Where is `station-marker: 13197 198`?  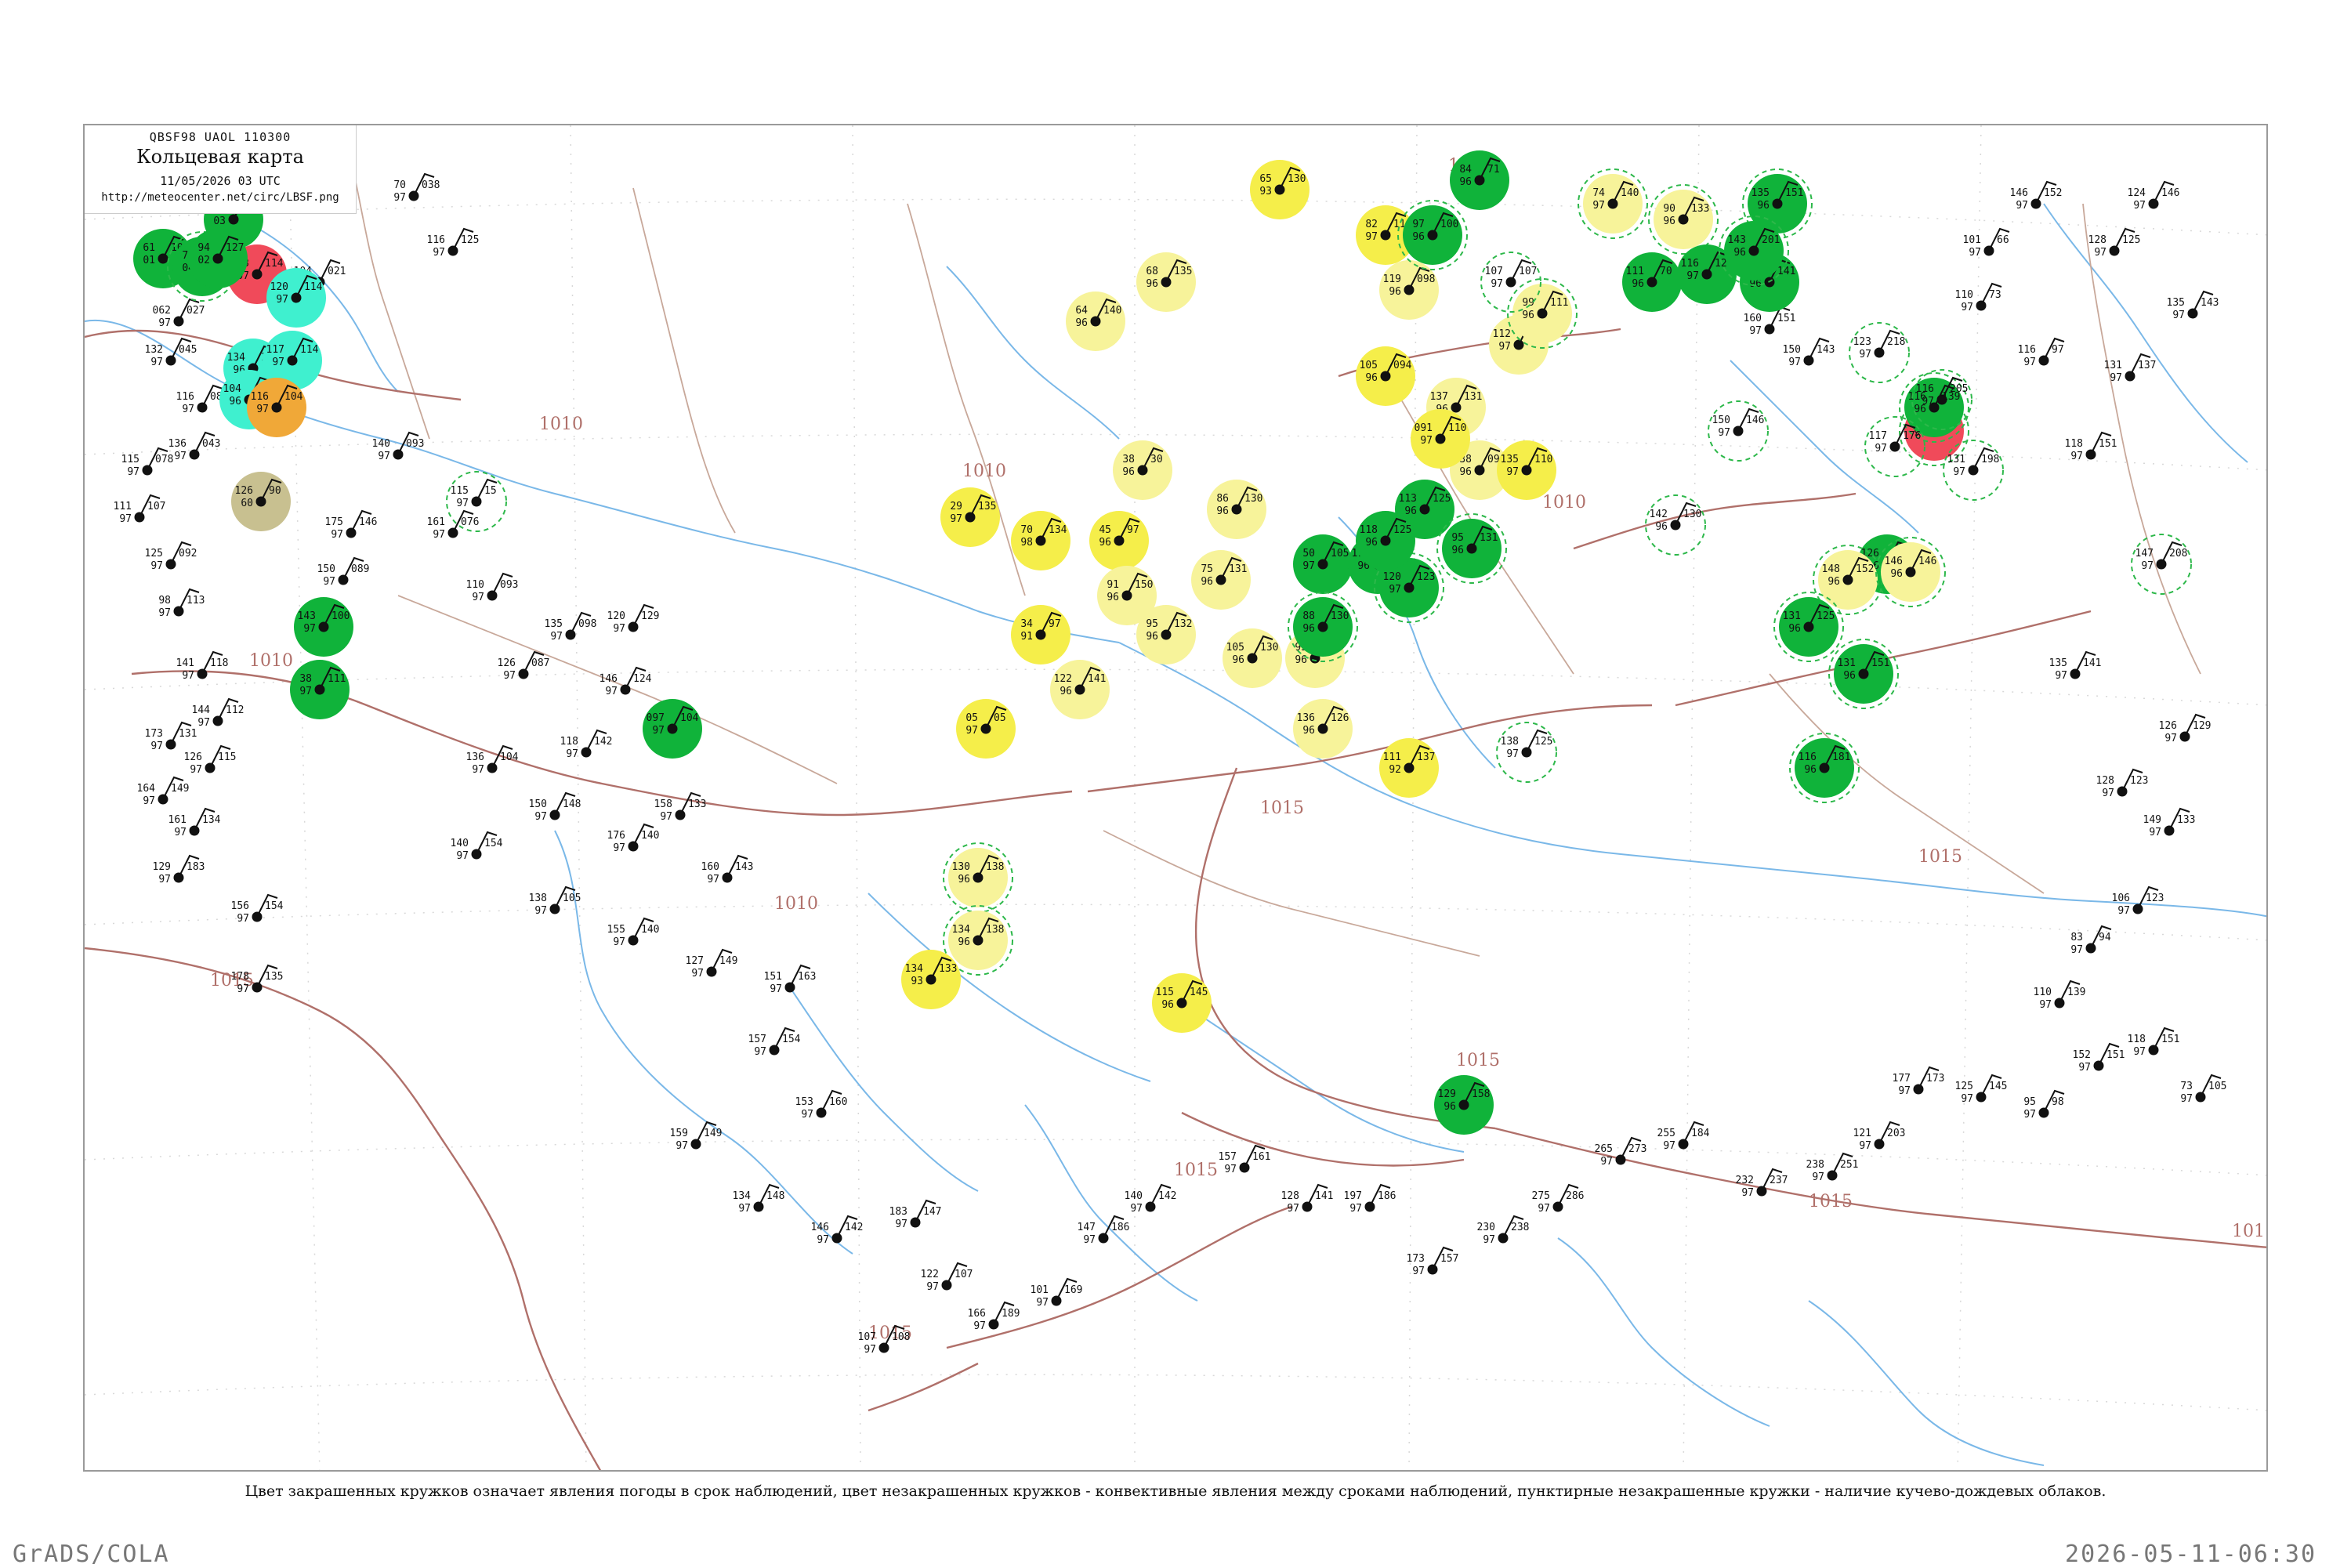 station-marker: 13197 198 is located at coordinates (1973, 471).